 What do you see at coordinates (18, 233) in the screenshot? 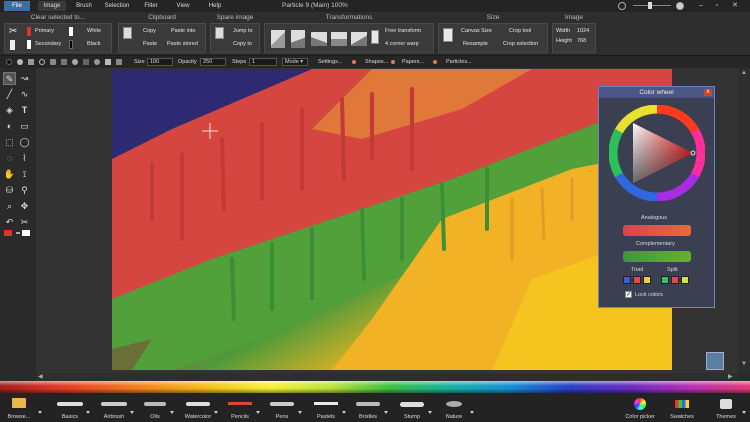
I see `swap-colors-icon` at bounding box center [18, 233].